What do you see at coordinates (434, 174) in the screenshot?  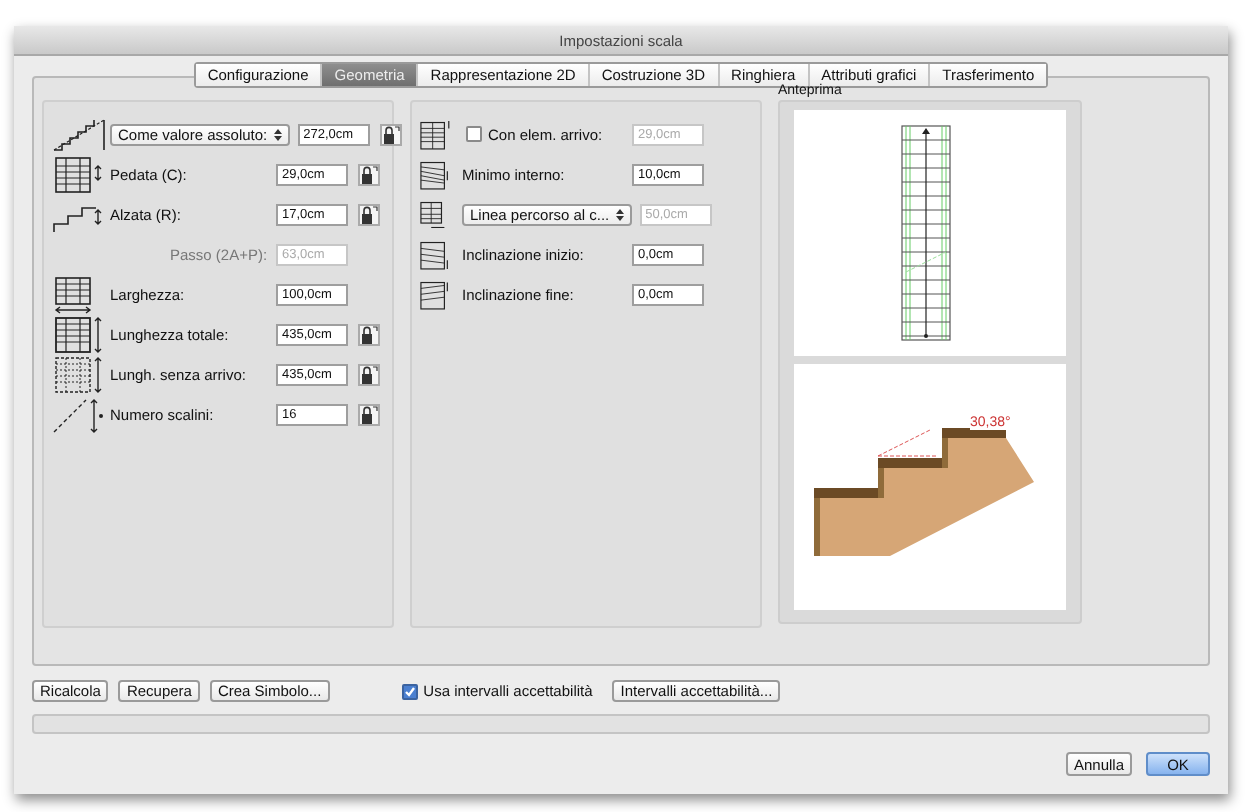 I see `stair-winder-icon` at bounding box center [434, 174].